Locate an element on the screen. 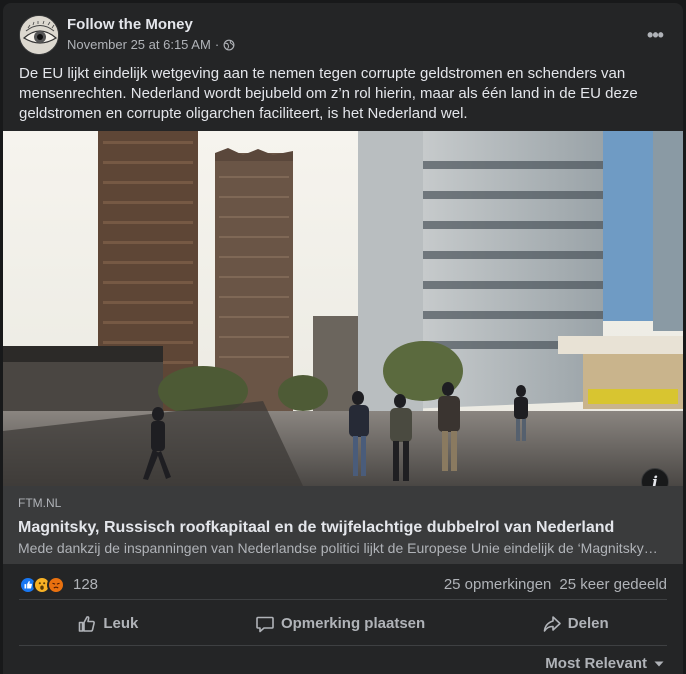  page-name: Follow the Money is located at coordinates (130, 24).